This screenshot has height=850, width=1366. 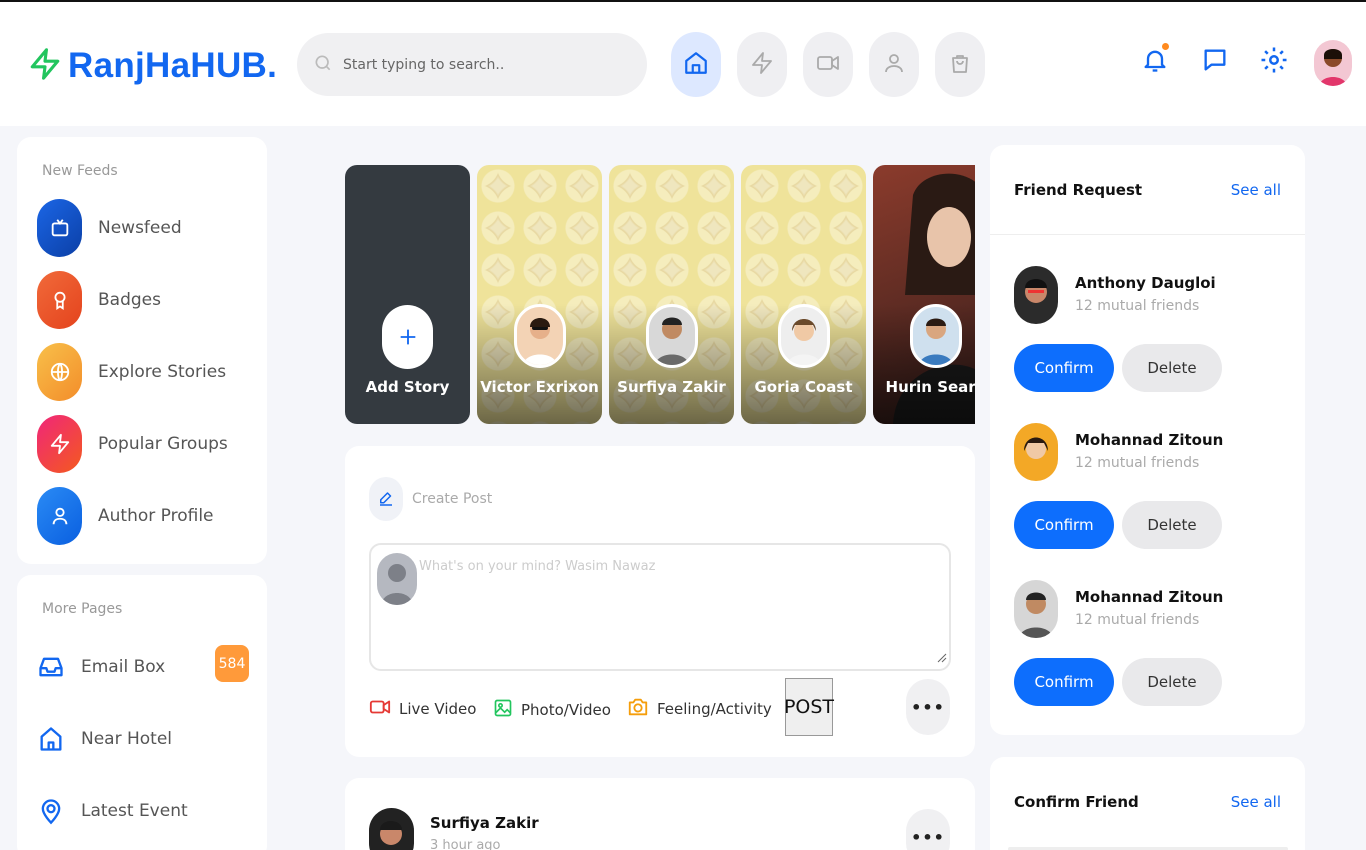 I want to click on lightning-icon, so click(x=762, y=65).